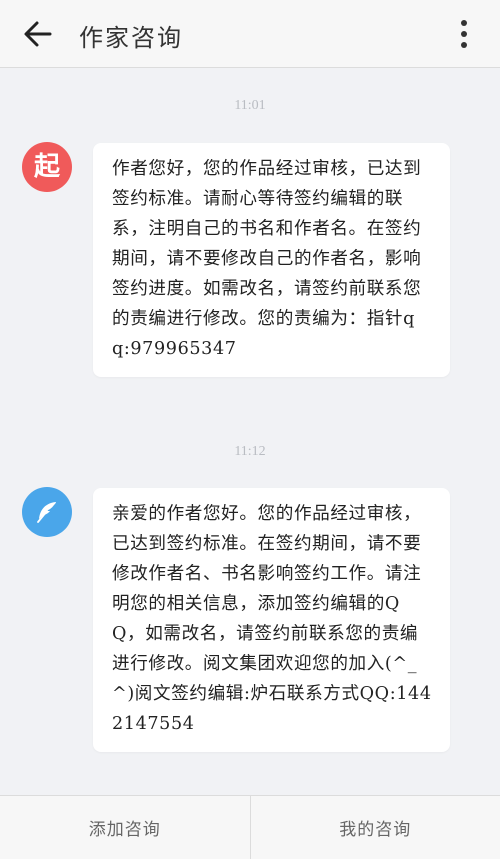 The width and height of the screenshot is (500, 859). I want to click on more-vertical-icon, so click(464, 34).